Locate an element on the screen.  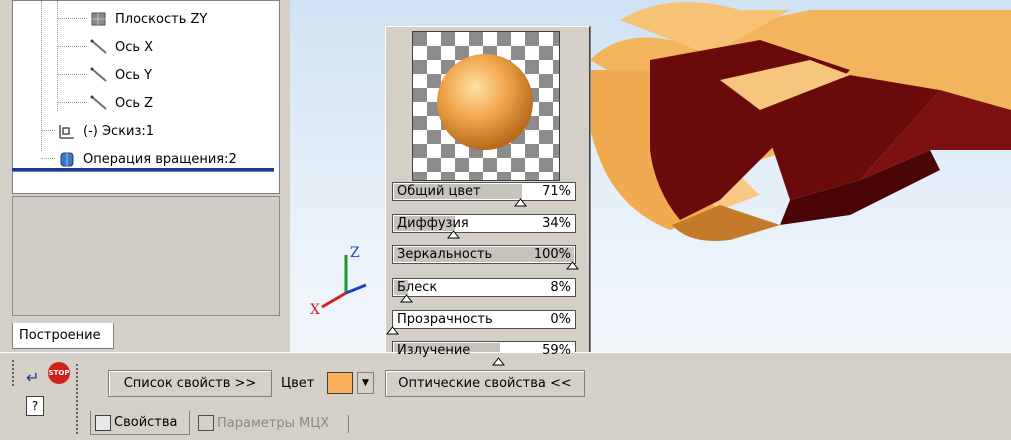
tree-item-label: Ось X is located at coordinates (134, 47).